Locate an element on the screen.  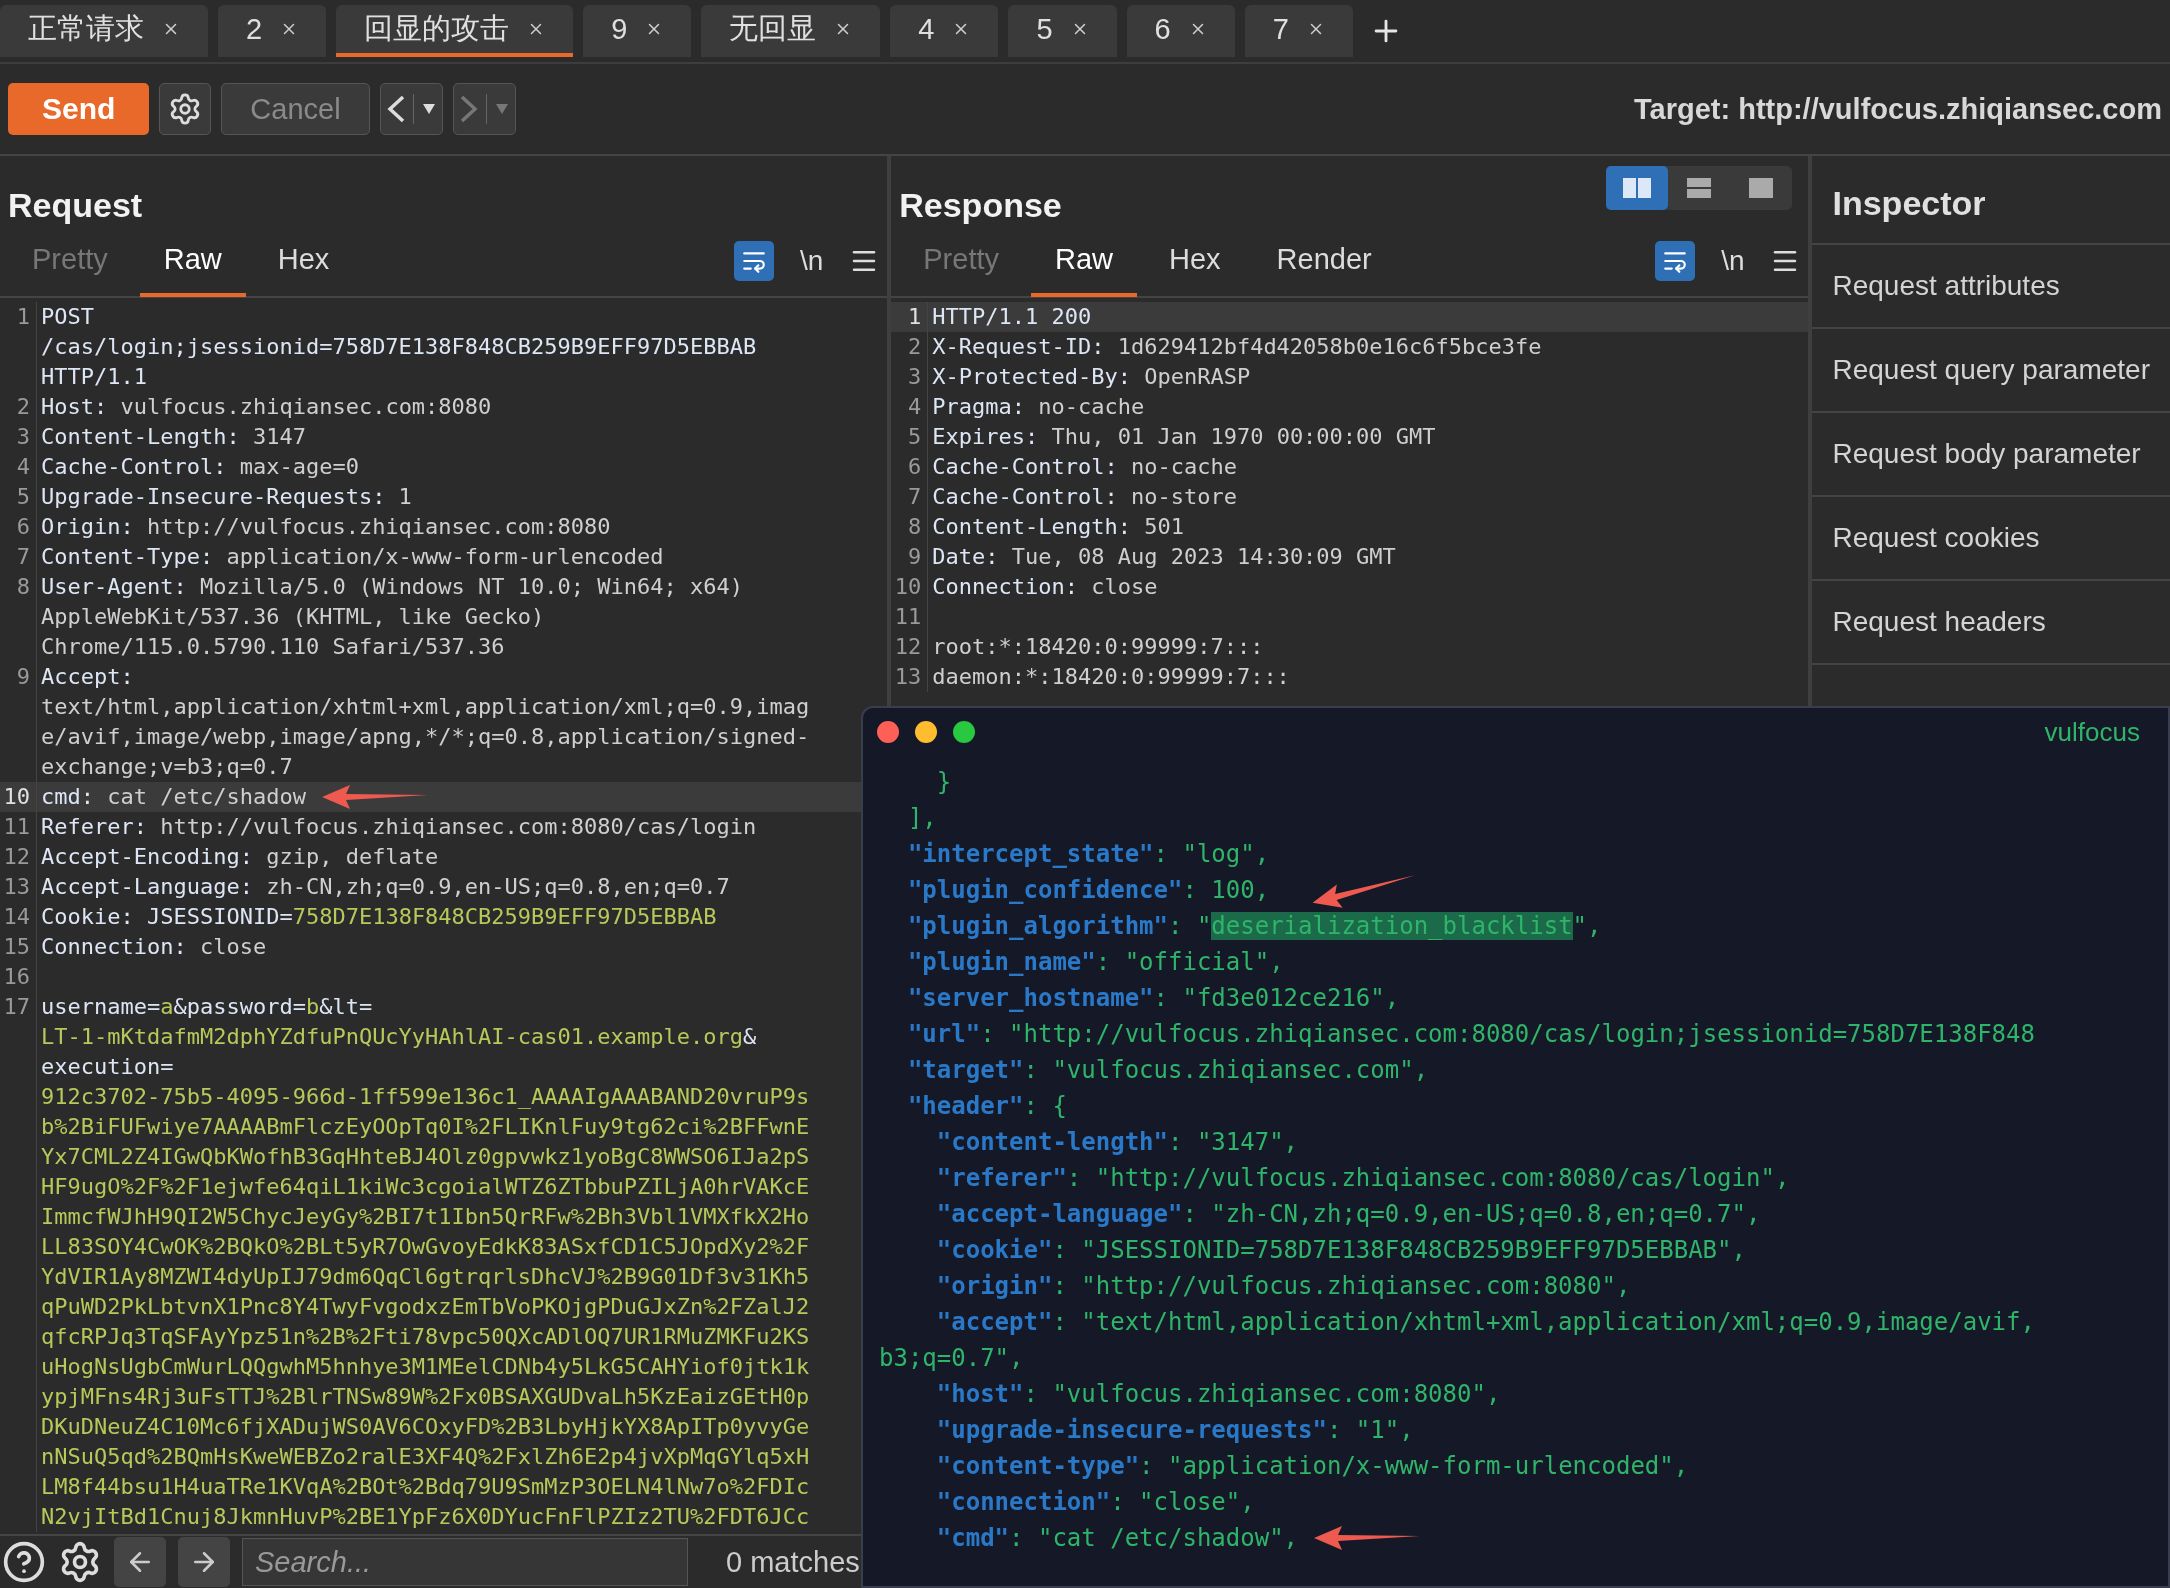
code-line: "header": { is located at coordinates (986, 1106).